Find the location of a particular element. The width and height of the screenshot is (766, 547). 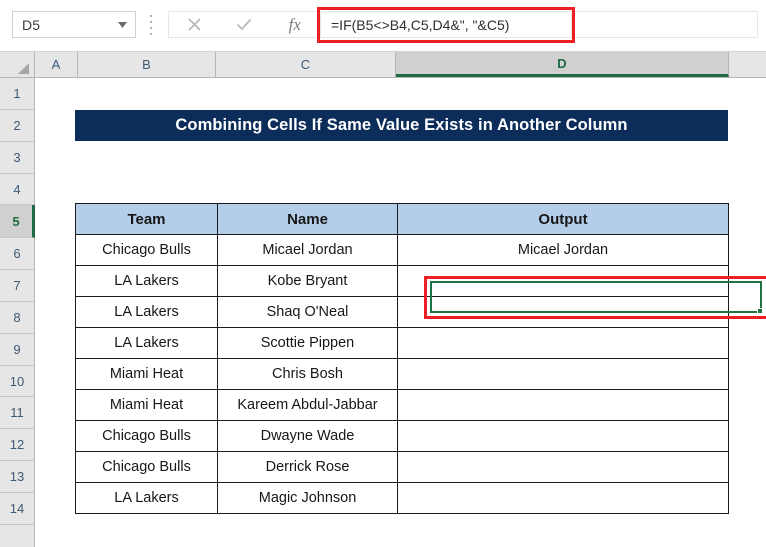

row-header-1: 1 is located at coordinates (17, 94).